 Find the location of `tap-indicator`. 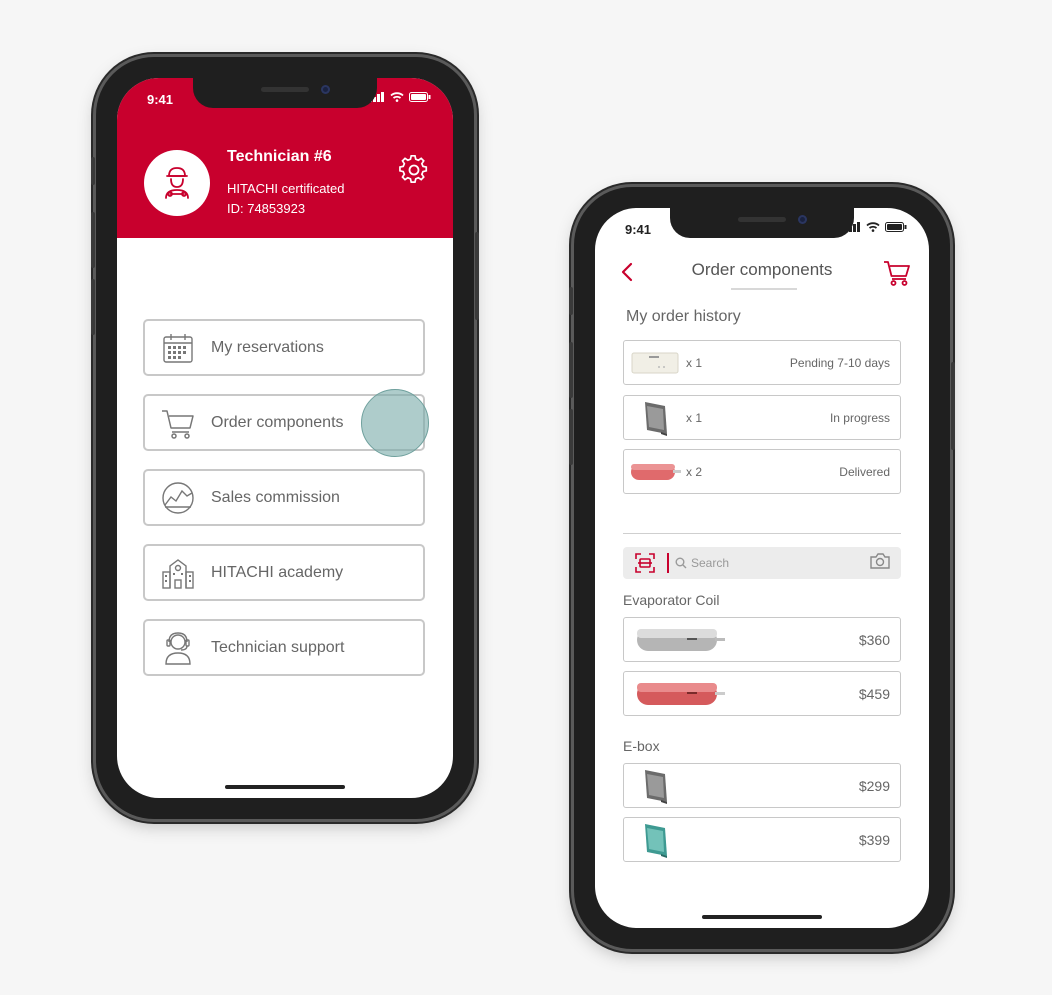

tap-indicator is located at coordinates (395, 423).